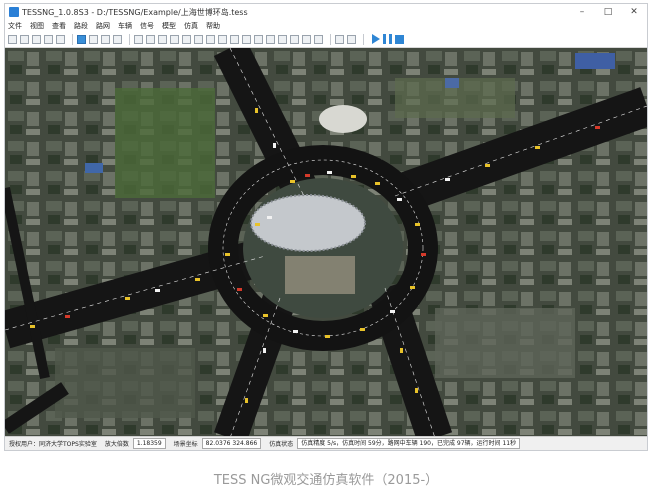 The width and height of the screenshot is (652, 495). What do you see at coordinates (81, 39) in the screenshot?
I see `select-icon` at bounding box center [81, 39].